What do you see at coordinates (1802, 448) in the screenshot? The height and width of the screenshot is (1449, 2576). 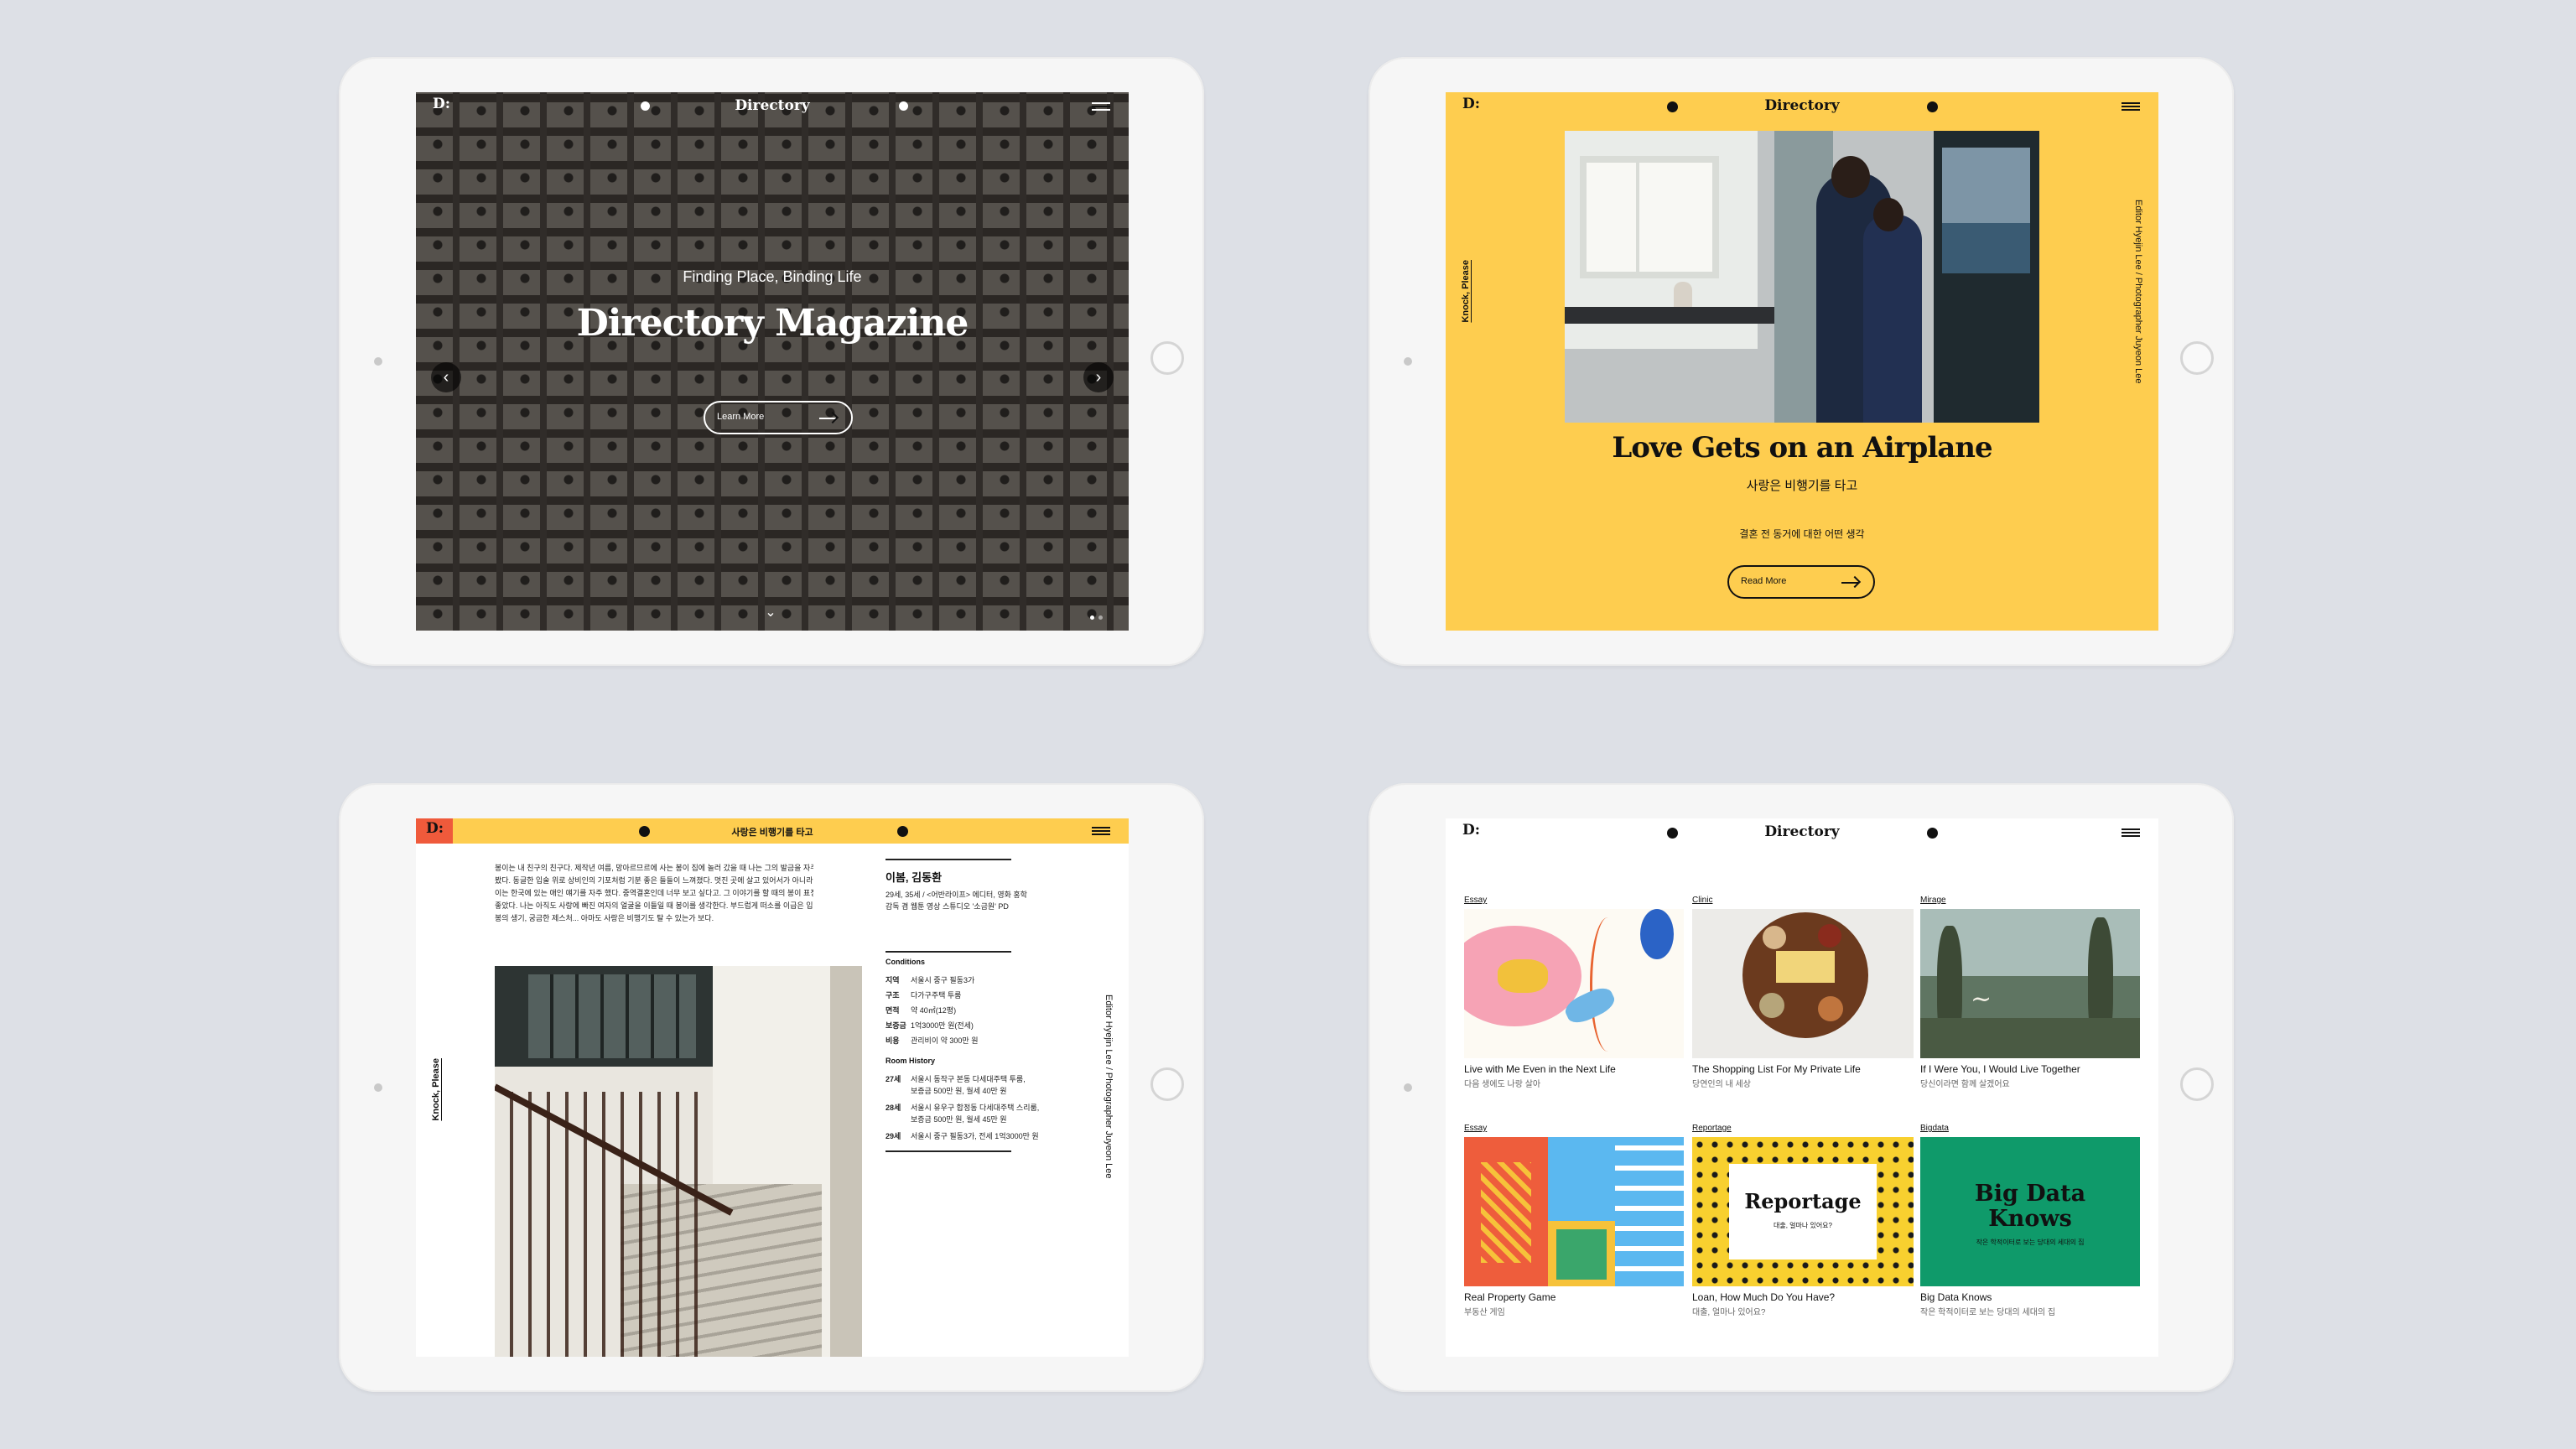 I see `feature-title: Love Gets on an Airplane` at bounding box center [1802, 448].